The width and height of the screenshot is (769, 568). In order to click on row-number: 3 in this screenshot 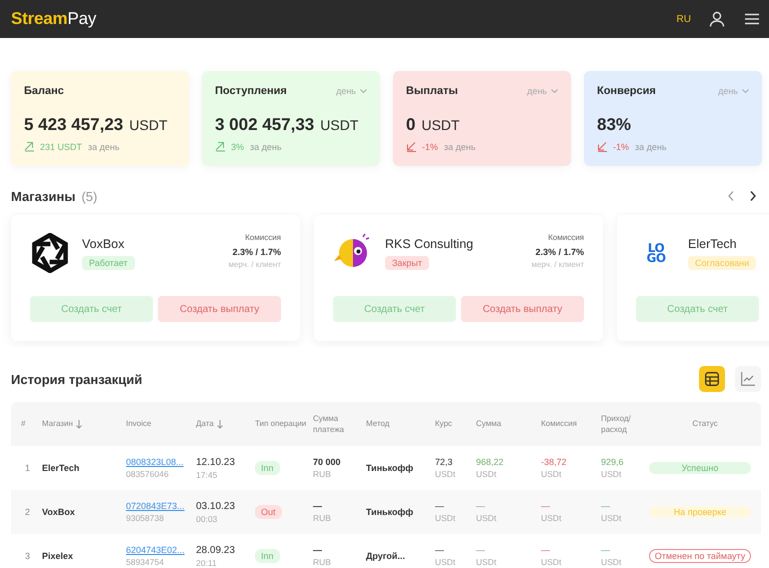, I will do `click(27, 556)`.